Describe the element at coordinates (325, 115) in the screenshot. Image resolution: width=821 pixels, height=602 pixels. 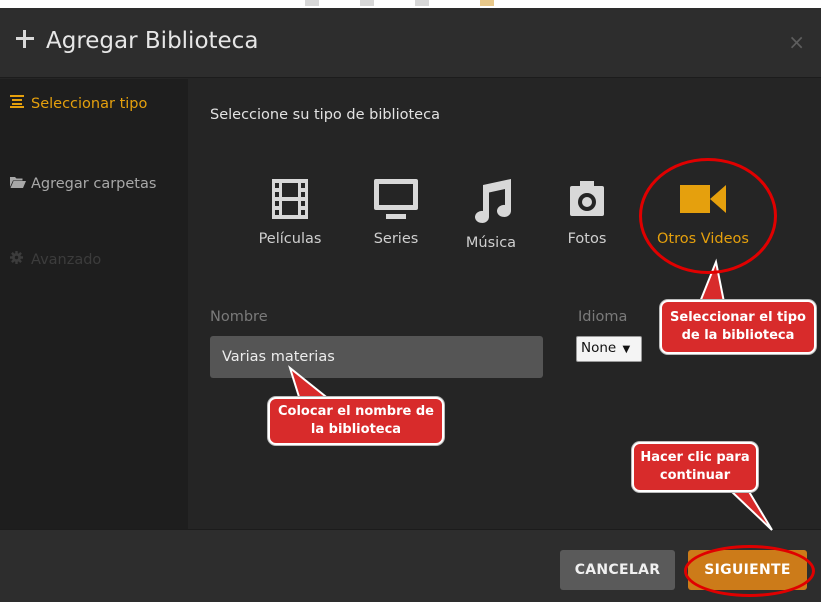
I see `select-type-prompt: Seleccione su tipo de biblioteca` at that location.